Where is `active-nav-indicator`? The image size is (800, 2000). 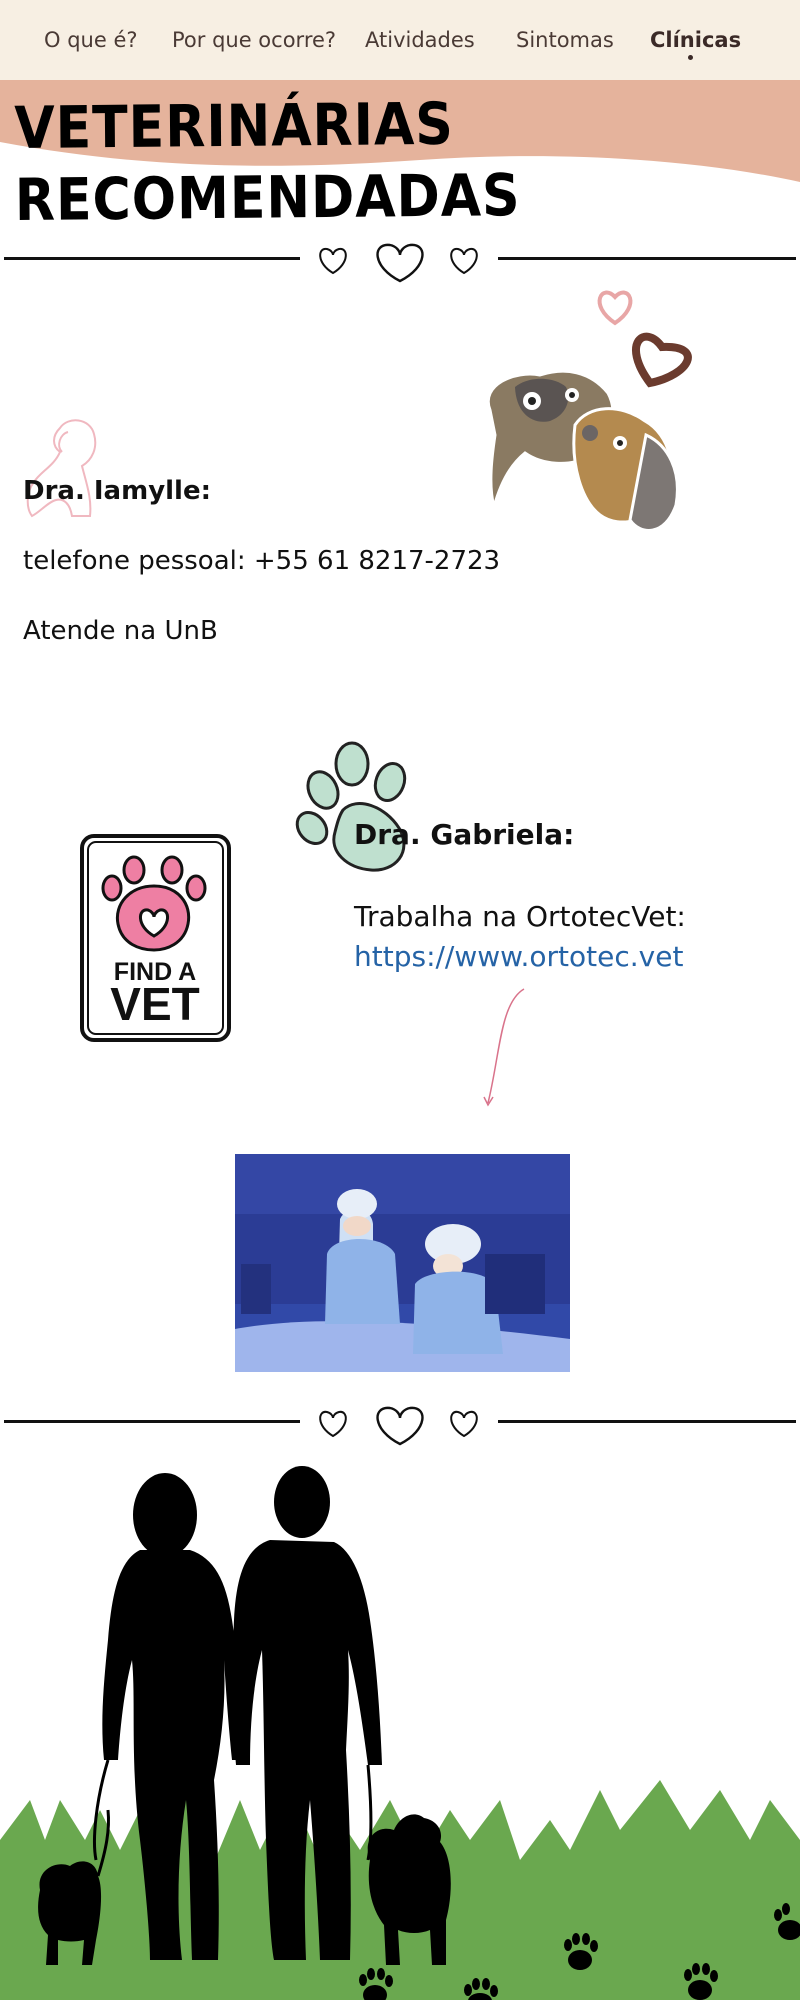
active-nav-indicator is located at coordinates (690, 57).